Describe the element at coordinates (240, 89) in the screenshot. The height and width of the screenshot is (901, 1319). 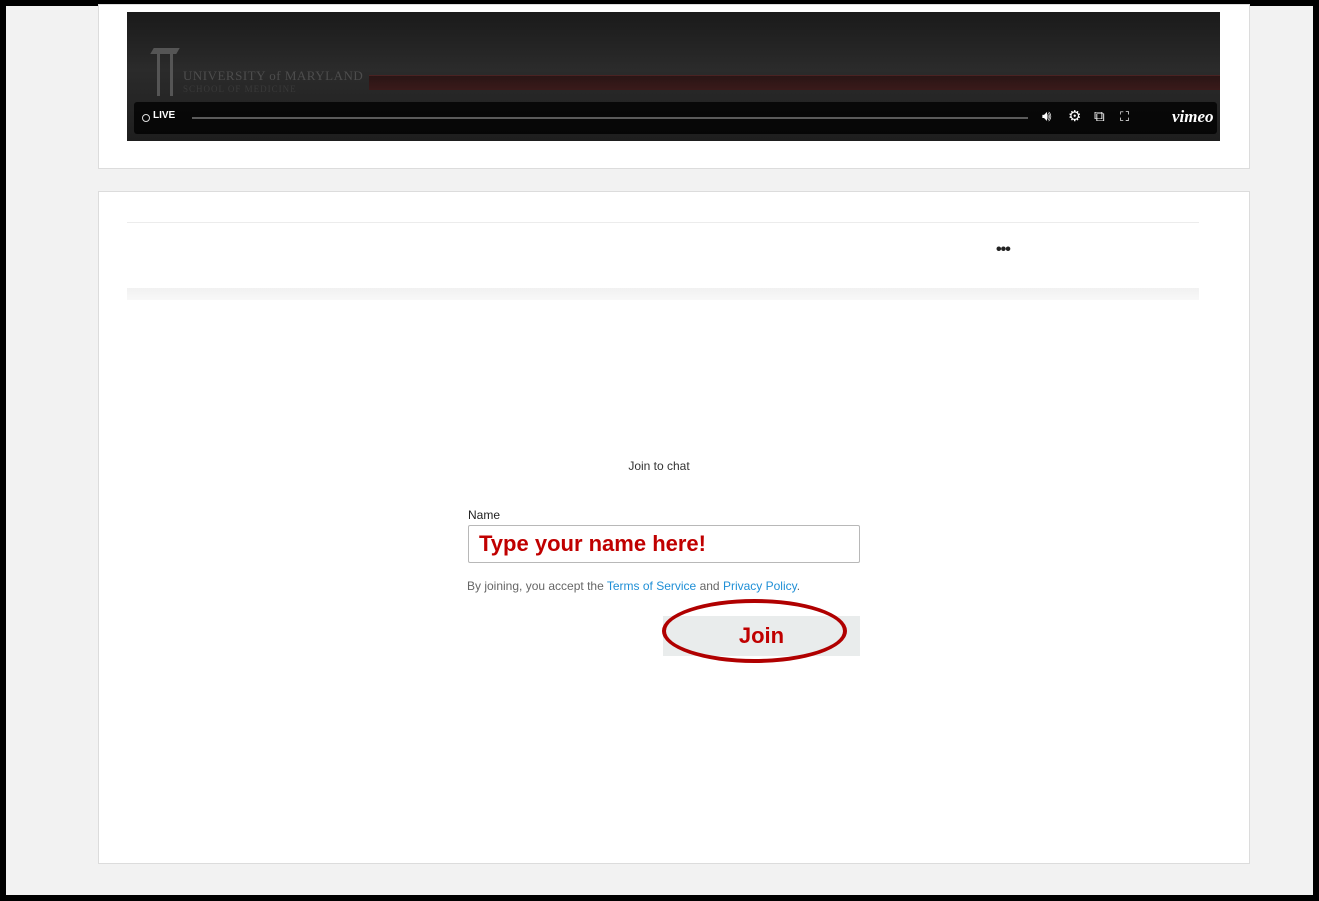
I see `university-logo-subtext: SCHOOL OF MEDICINE` at that location.